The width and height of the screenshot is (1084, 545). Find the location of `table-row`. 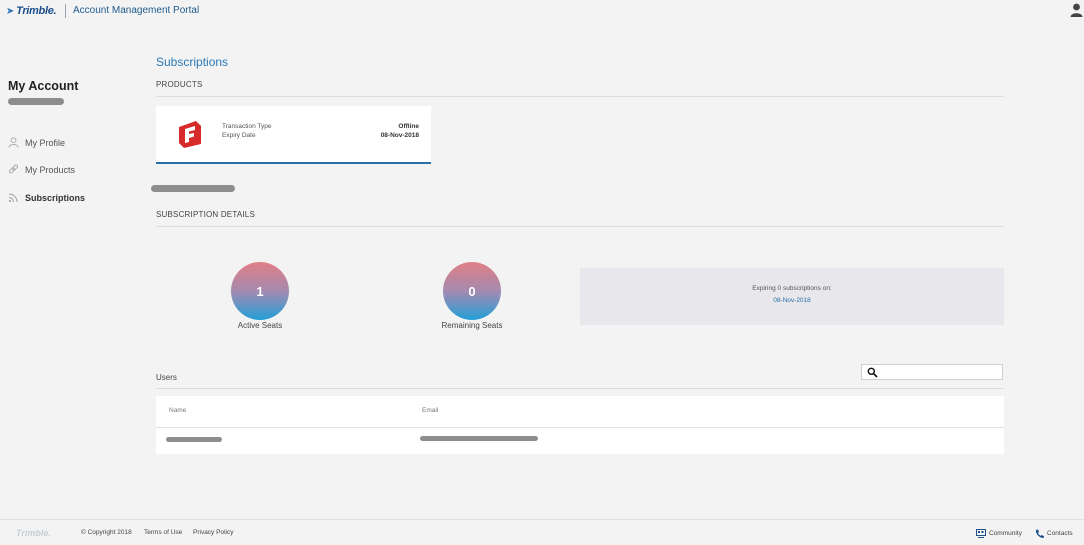

table-row is located at coordinates (580, 441).